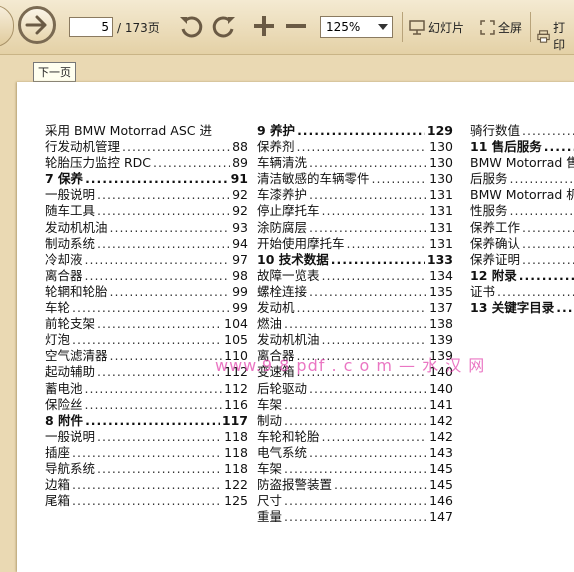 This screenshot has height=572, width=574. What do you see at coordinates (355, 453) in the screenshot?
I see `toc-entry: 电气系统 143` at bounding box center [355, 453].